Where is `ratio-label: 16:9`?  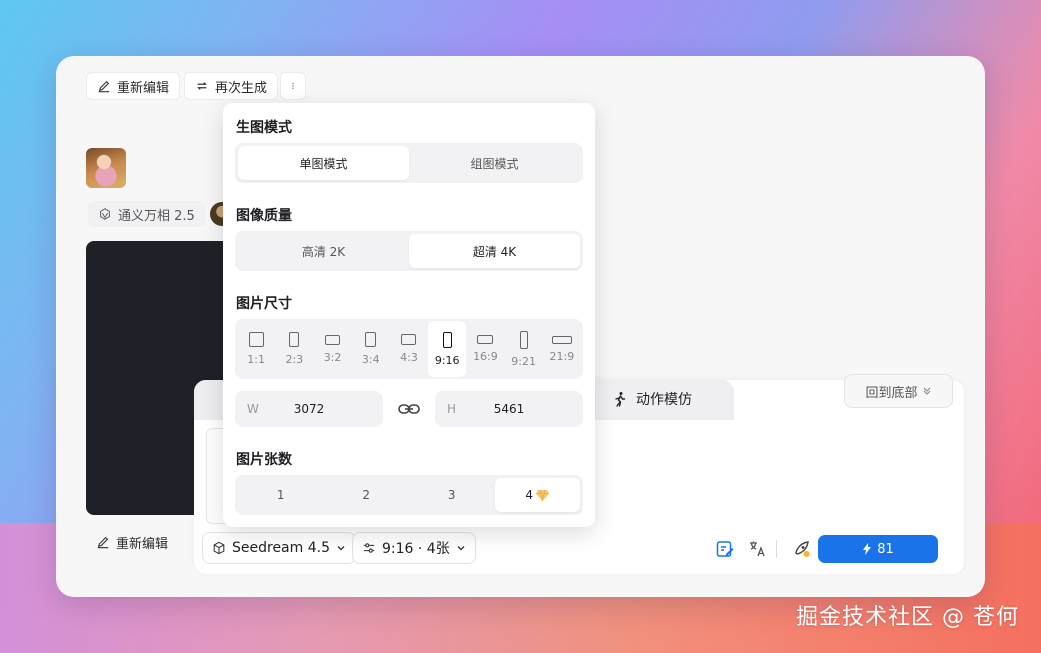 ratio-label: 16:9 is located at coordinates (485, 356).